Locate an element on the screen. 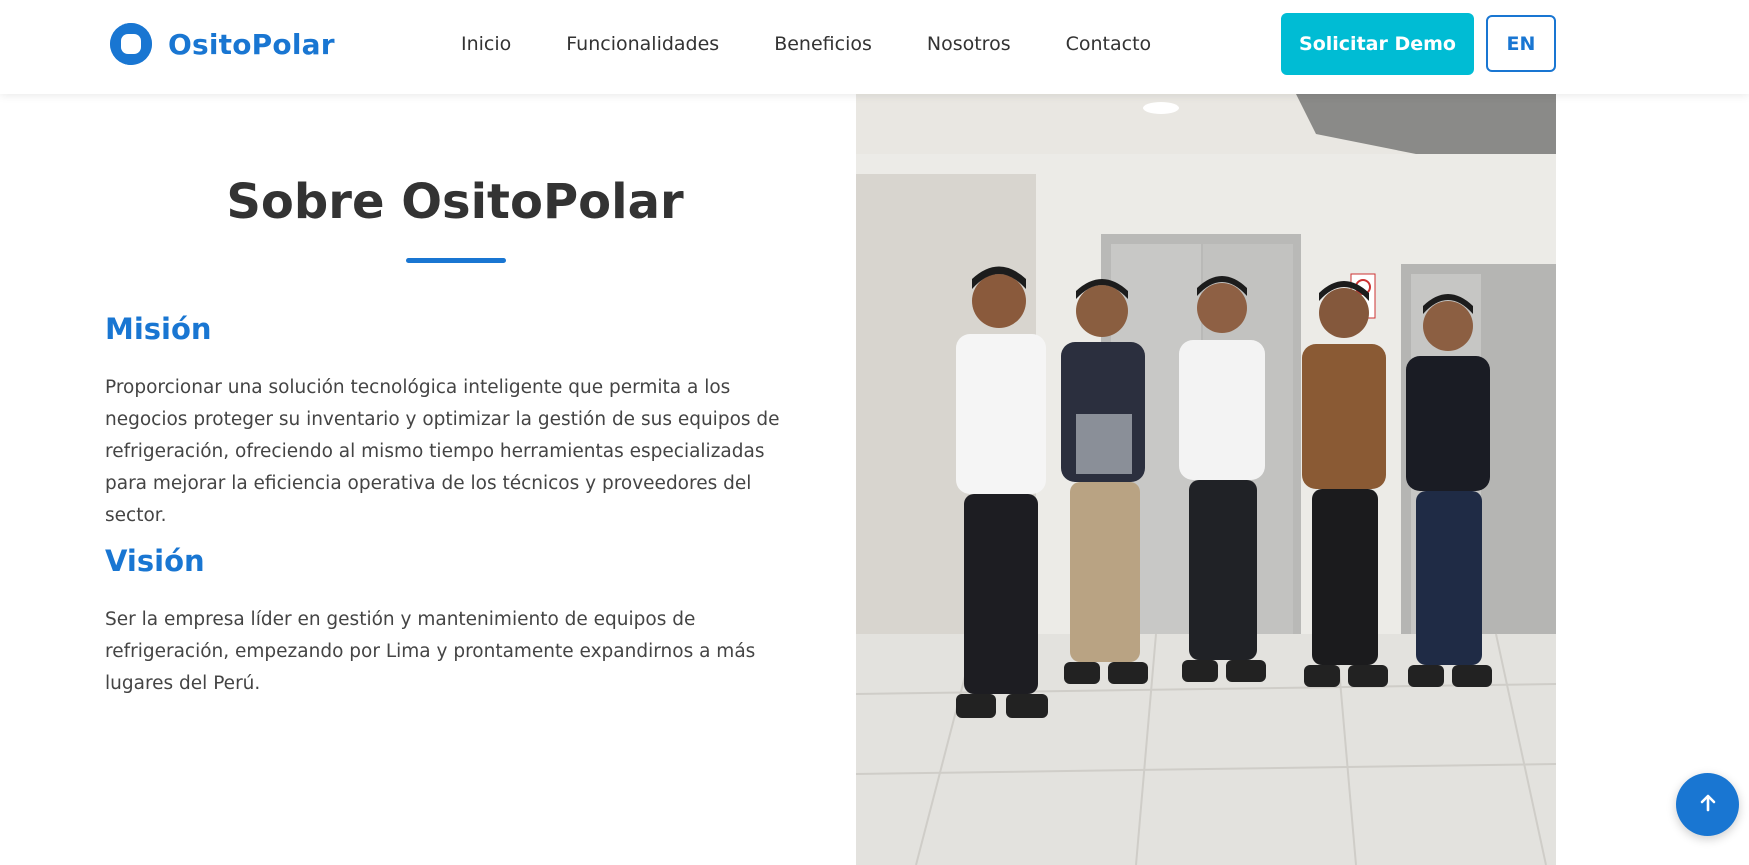 The width and height of the screenshot is (1749, 865). request-demo-button: Solicitar Demo is located at coordinates (1377, 44).